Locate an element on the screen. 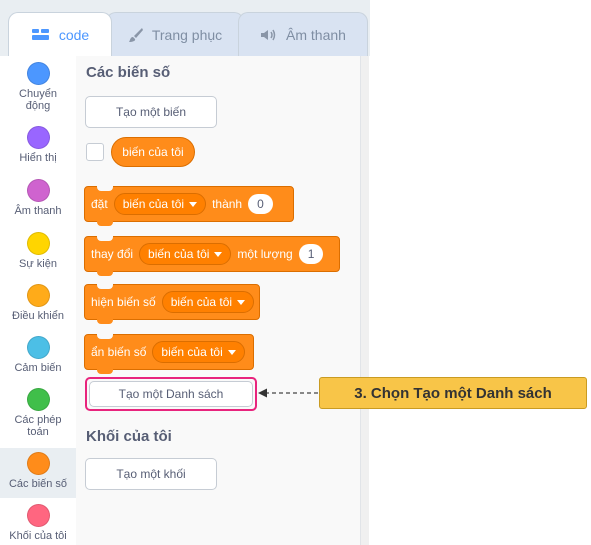  block-label: hiện biến số is located at coordinates (123, 302).